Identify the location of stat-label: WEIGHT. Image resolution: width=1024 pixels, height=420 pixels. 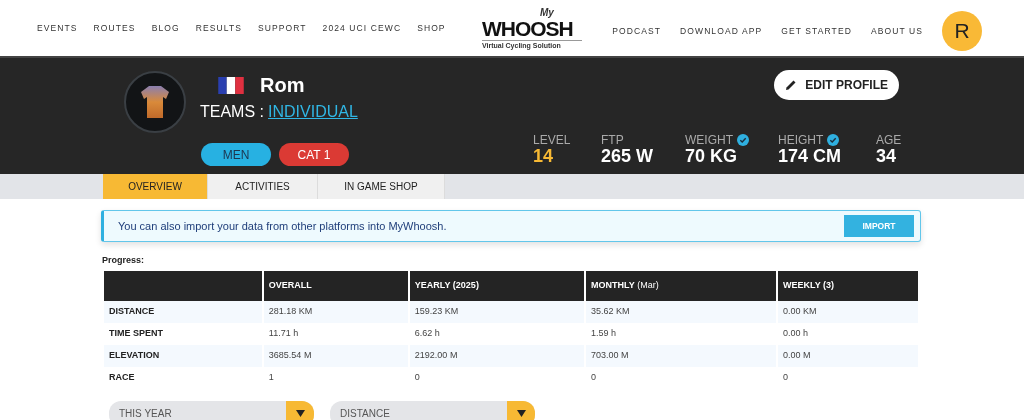
(709, 140).